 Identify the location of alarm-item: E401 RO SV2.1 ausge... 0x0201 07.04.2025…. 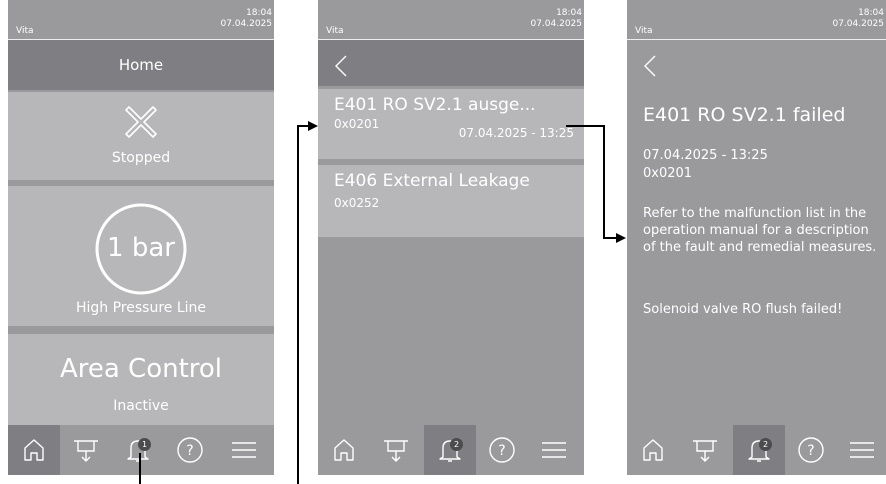
(451, 124).